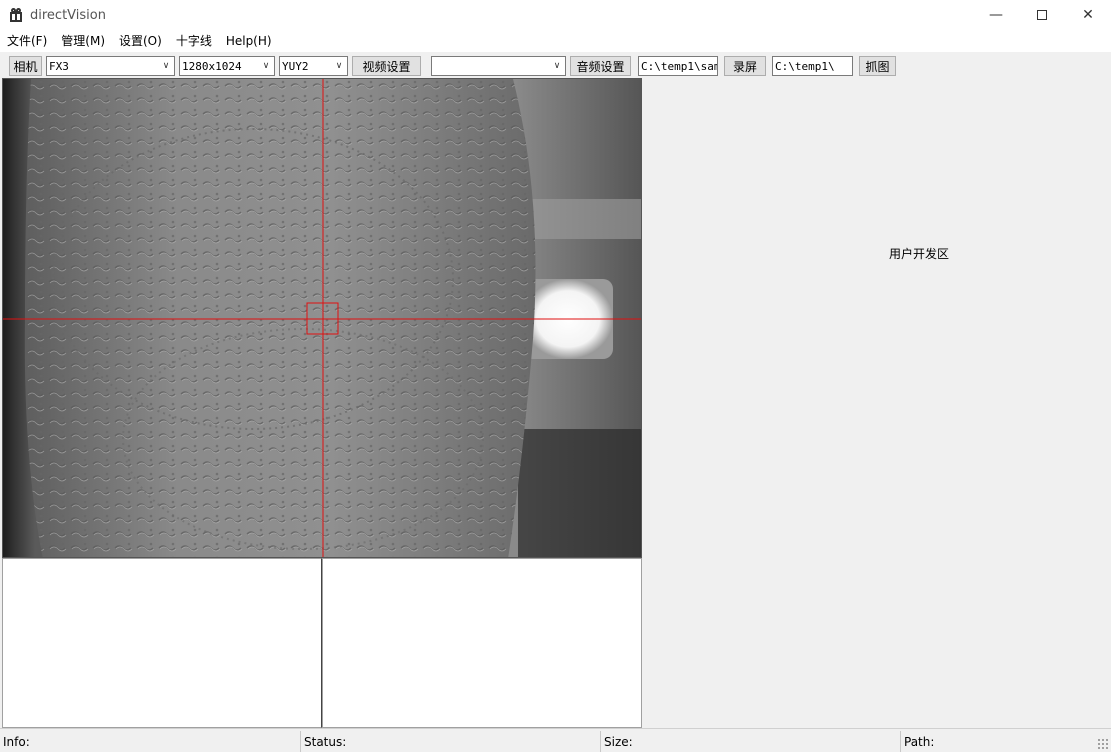 The image size is (1111, 752). What do you see at coordinates (450, 741) in the screenshot?
I see `status-status: Status:` at bounding box center [450, 741].